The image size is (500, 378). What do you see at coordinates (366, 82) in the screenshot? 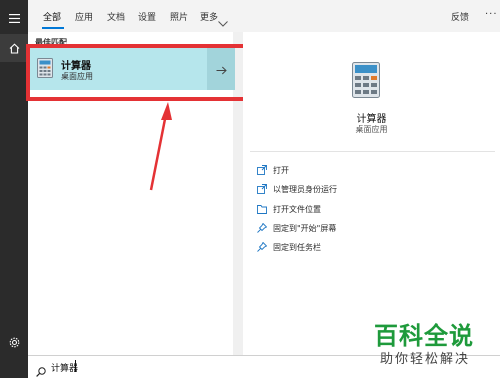
I see `calculator-large-icon` at bounding box center [366, 82].